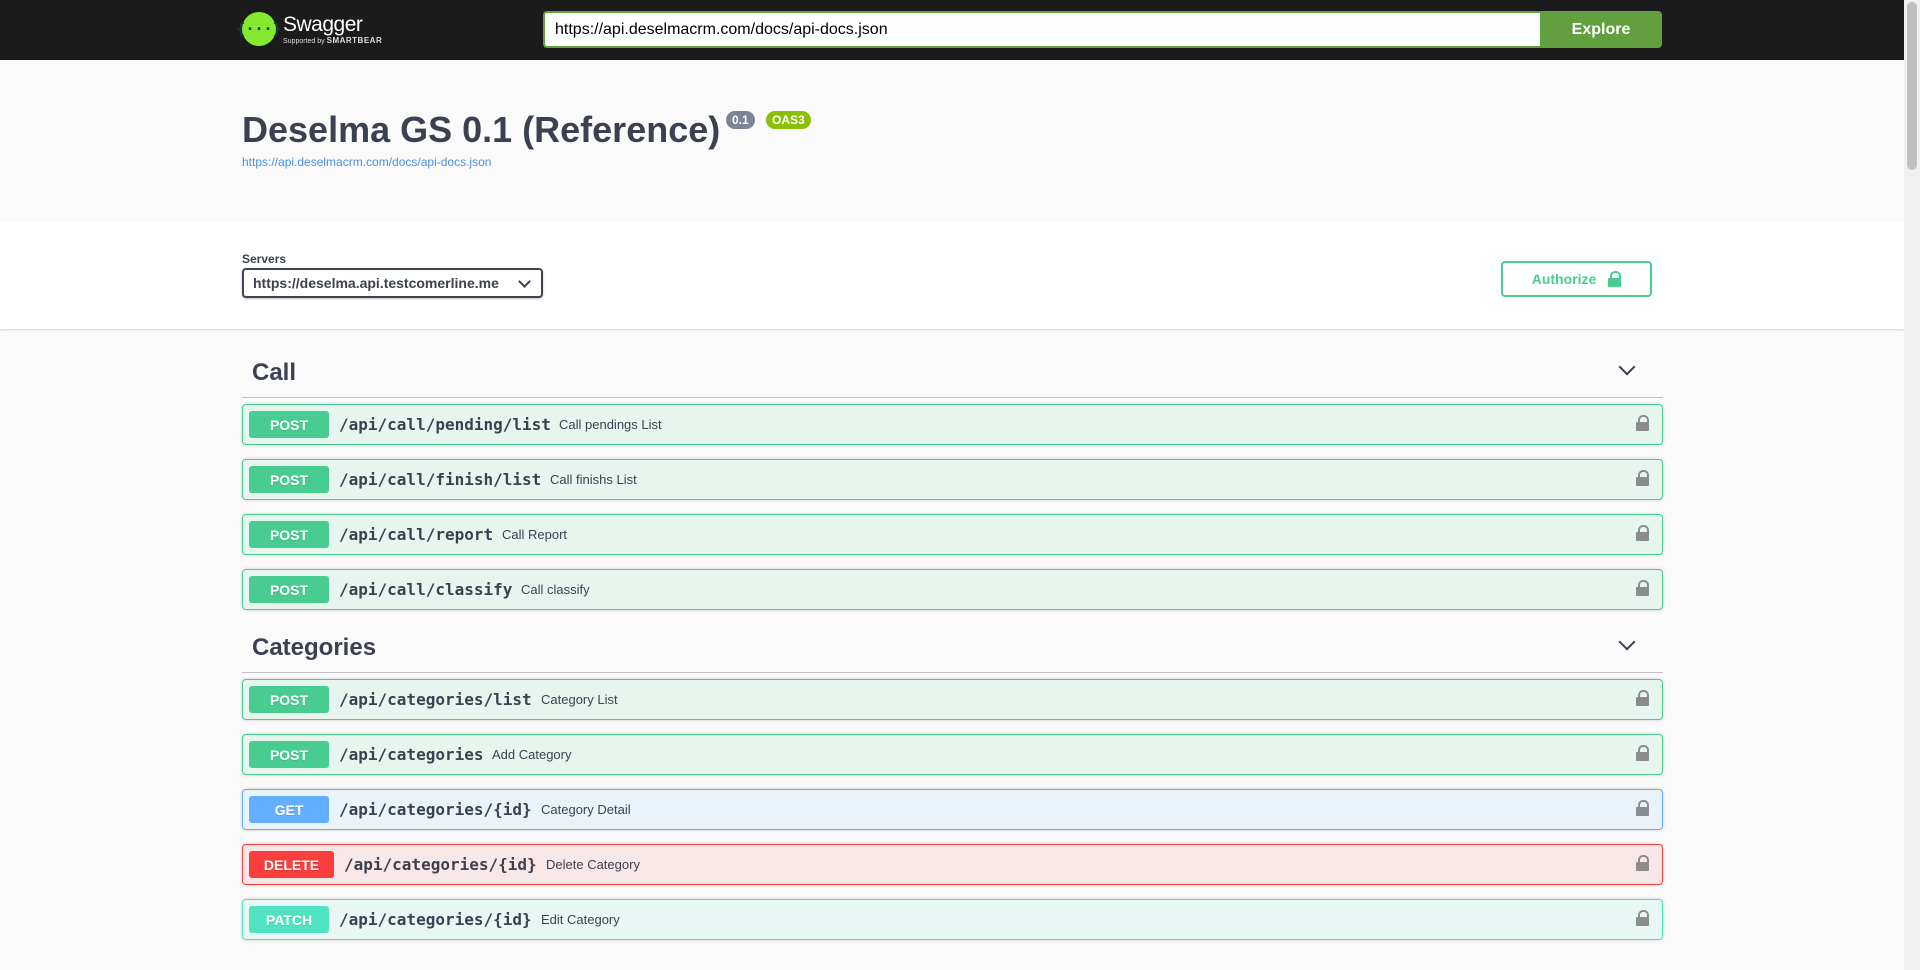  What do you see at coordinates (314, 647) in the screenshot?
I see `tag-name: Categories` at bounding box center [314, 647].